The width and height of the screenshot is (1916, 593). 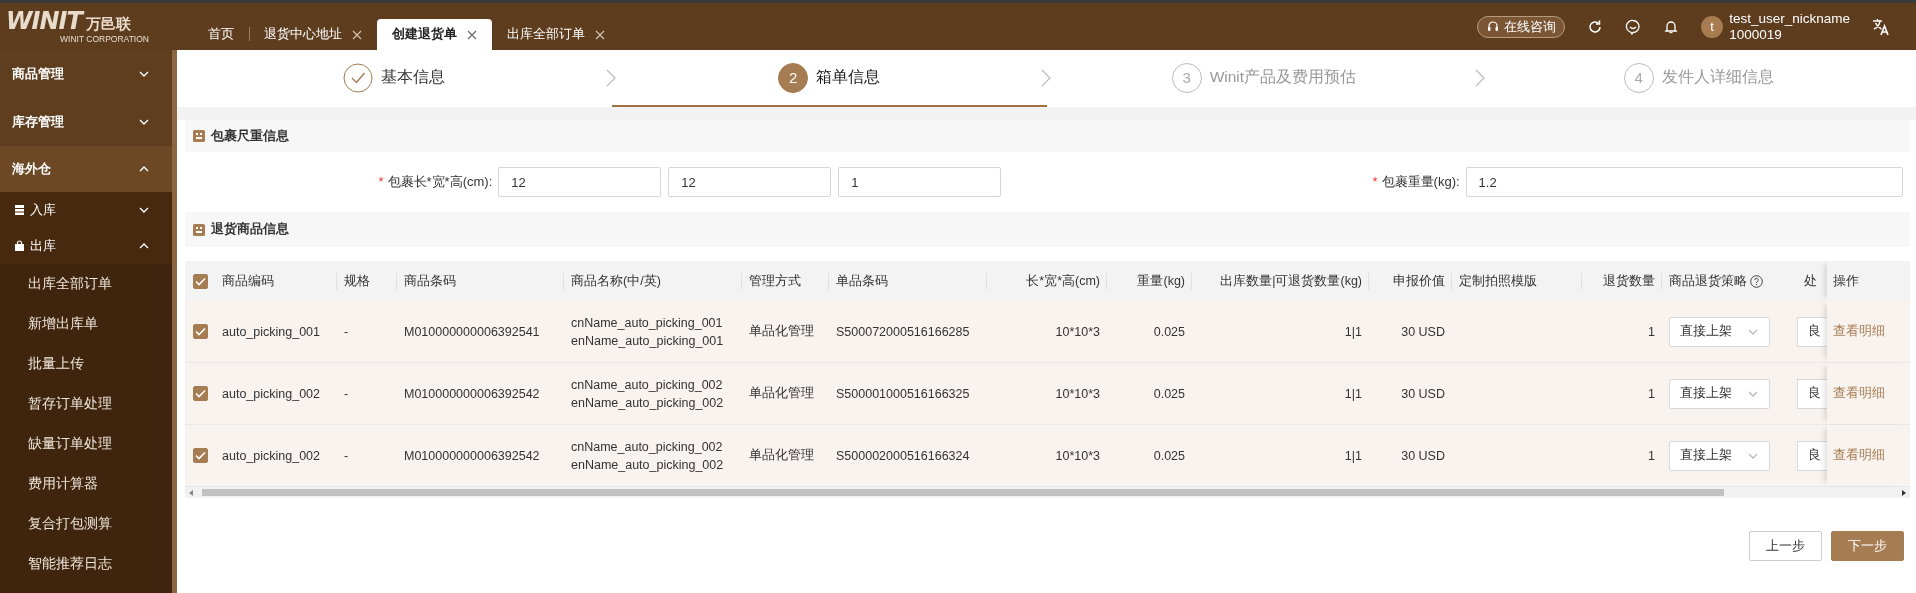 What do you see at coordinates (1785, 546) in the screenshot?
I see `back-button: 上一步` at bounding box center [1785, 546].